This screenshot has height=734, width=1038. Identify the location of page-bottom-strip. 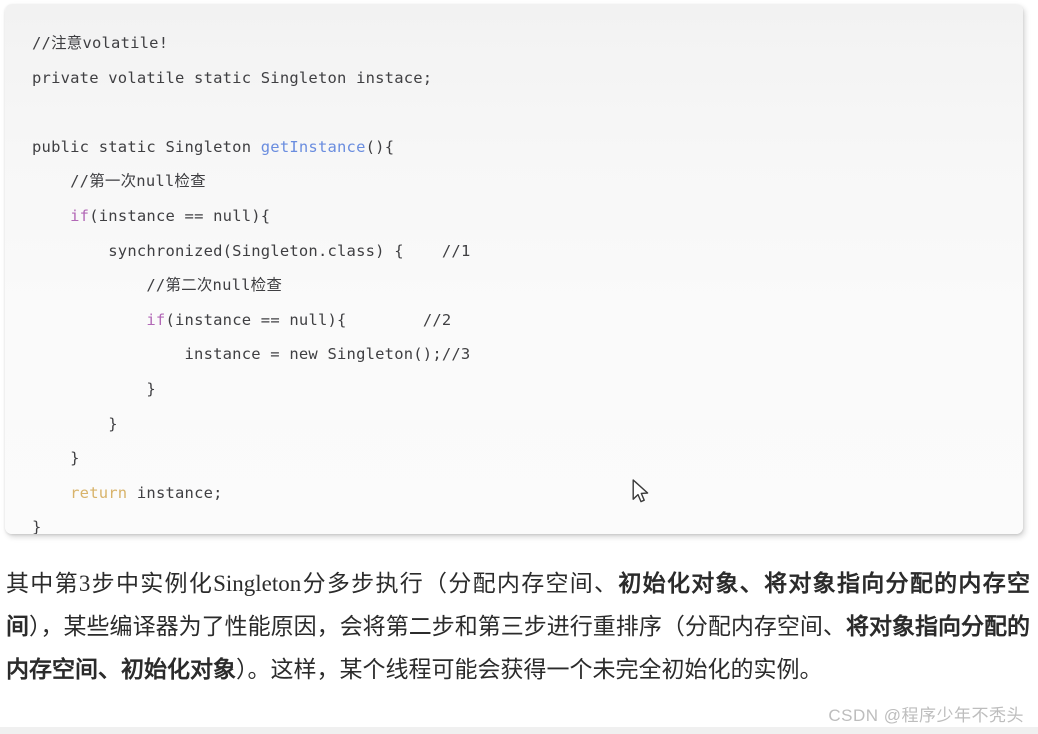
(519, 730).